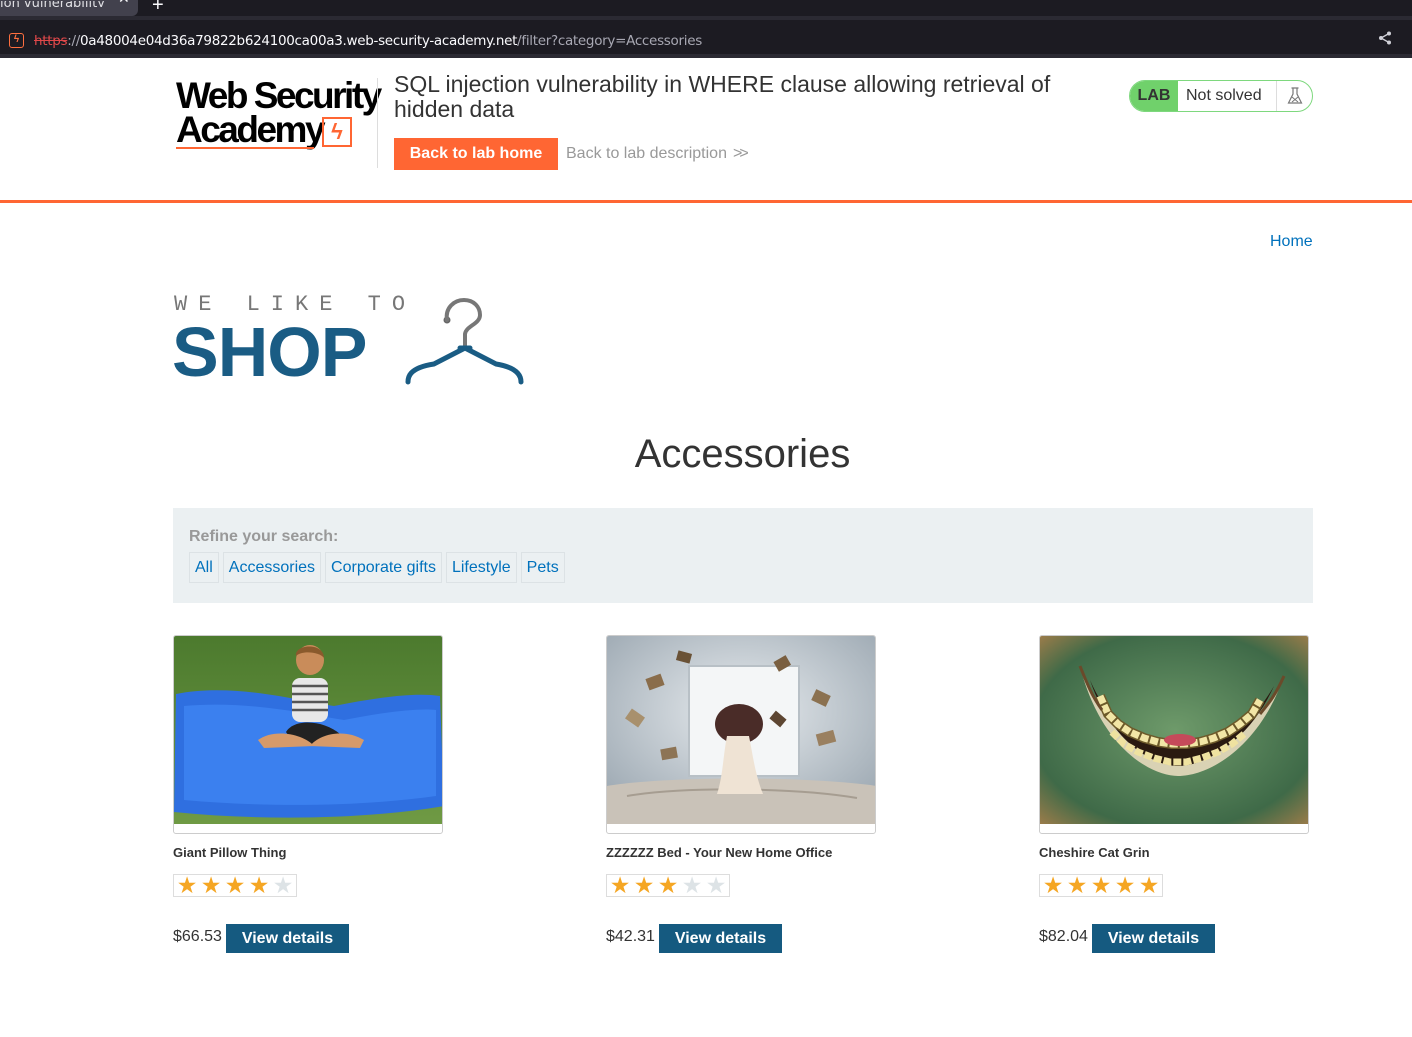  What do you see at coordinates (264, 536) in the screenshot?
I see `refine-search-label: Refine your search:` at bounding box center [264, 536].